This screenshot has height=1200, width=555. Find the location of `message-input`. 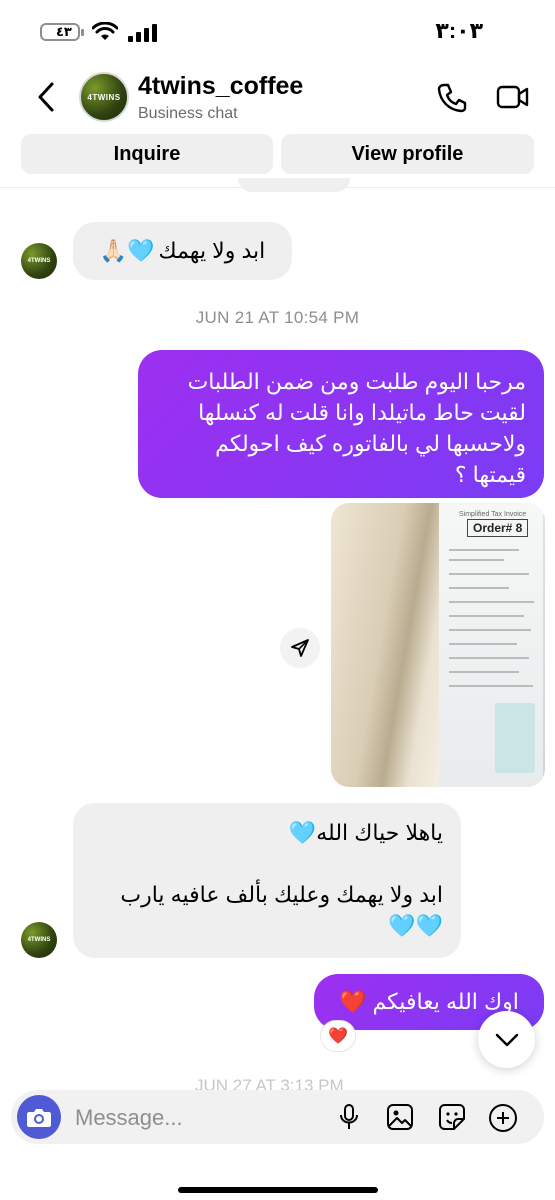

message-input is located at coordinates (200, 1118).